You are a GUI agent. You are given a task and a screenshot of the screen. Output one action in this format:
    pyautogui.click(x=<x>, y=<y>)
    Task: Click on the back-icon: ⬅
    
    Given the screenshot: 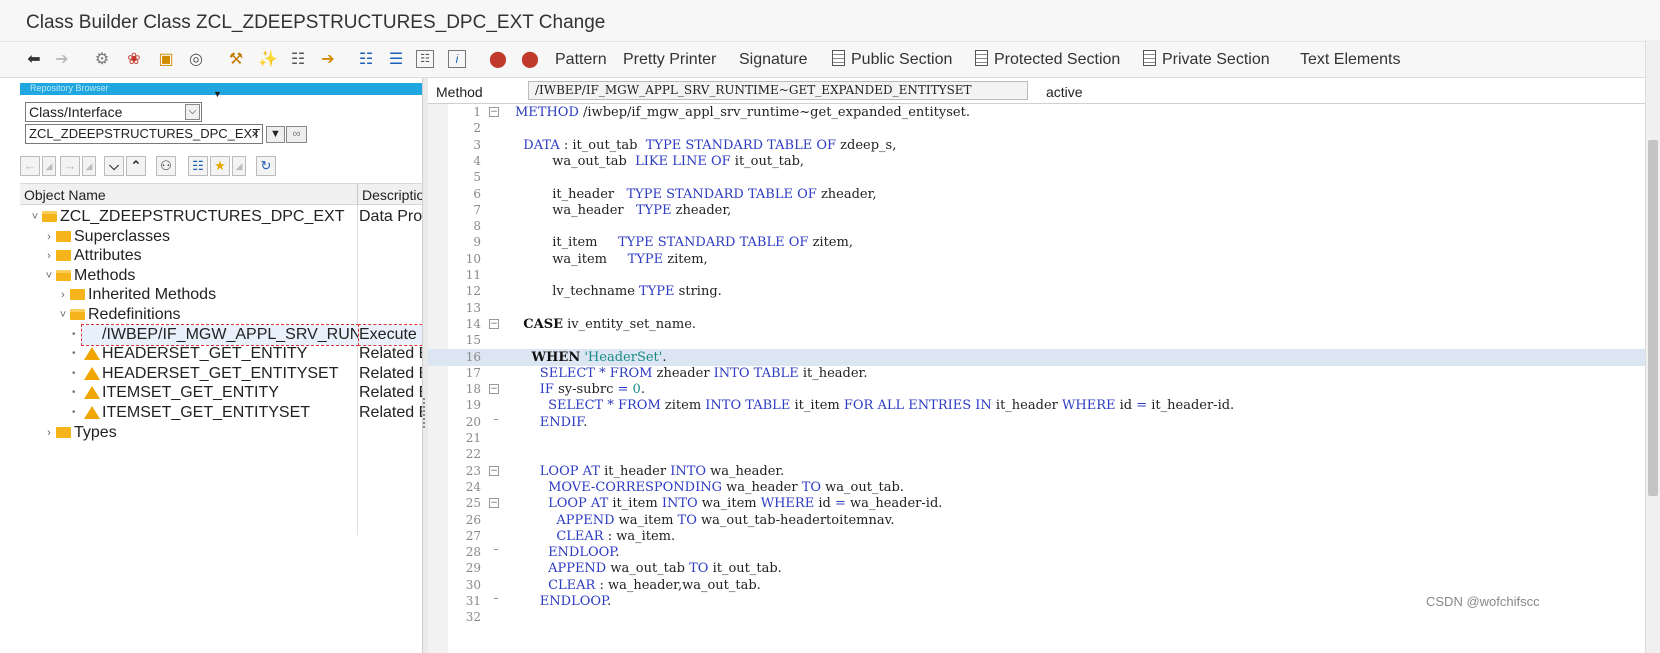 What is the action you would take?
    pyautogui.click(x=34, y=60)
    